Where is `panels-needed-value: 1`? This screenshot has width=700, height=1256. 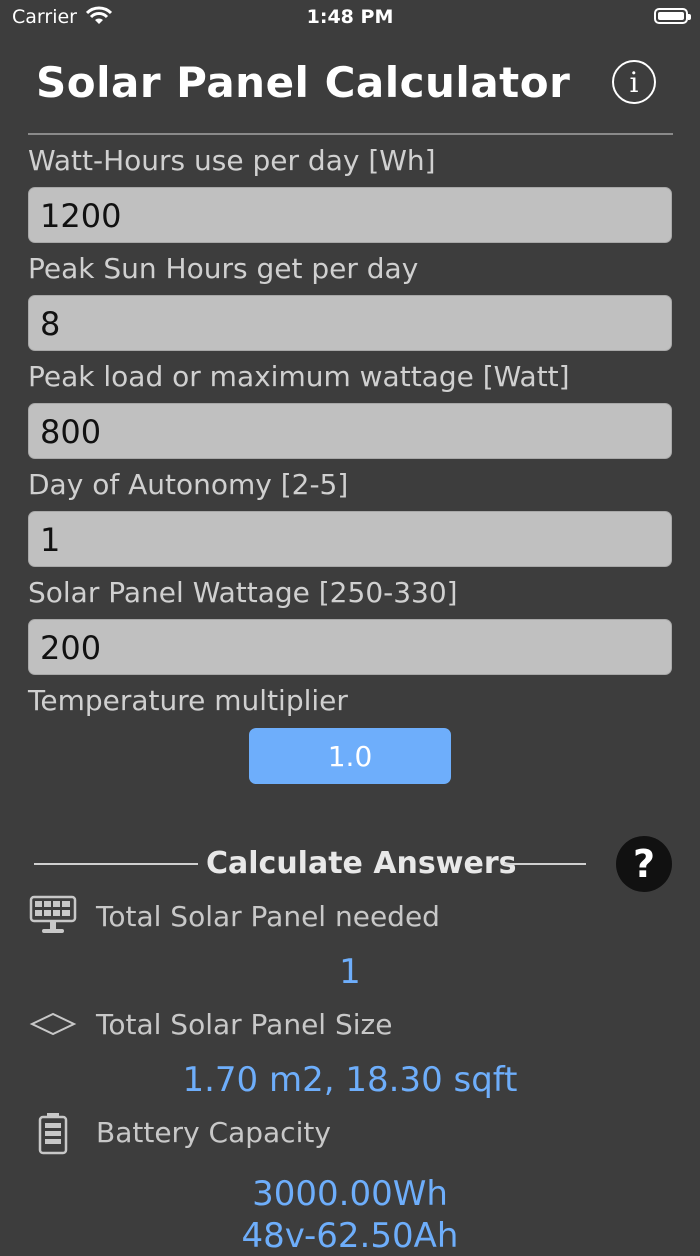 panels-needed-value: 1 is located at coordinates (350, 972).